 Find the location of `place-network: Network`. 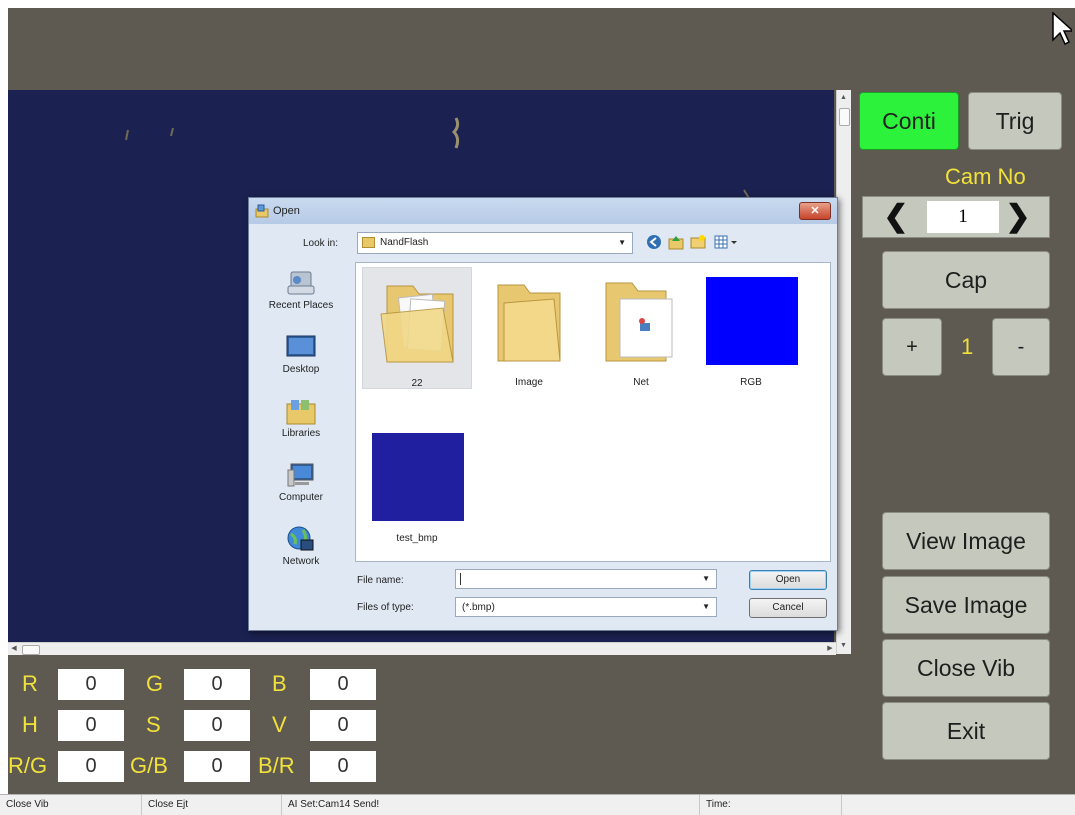

place-network: Network is located at coordinates (301, 545).